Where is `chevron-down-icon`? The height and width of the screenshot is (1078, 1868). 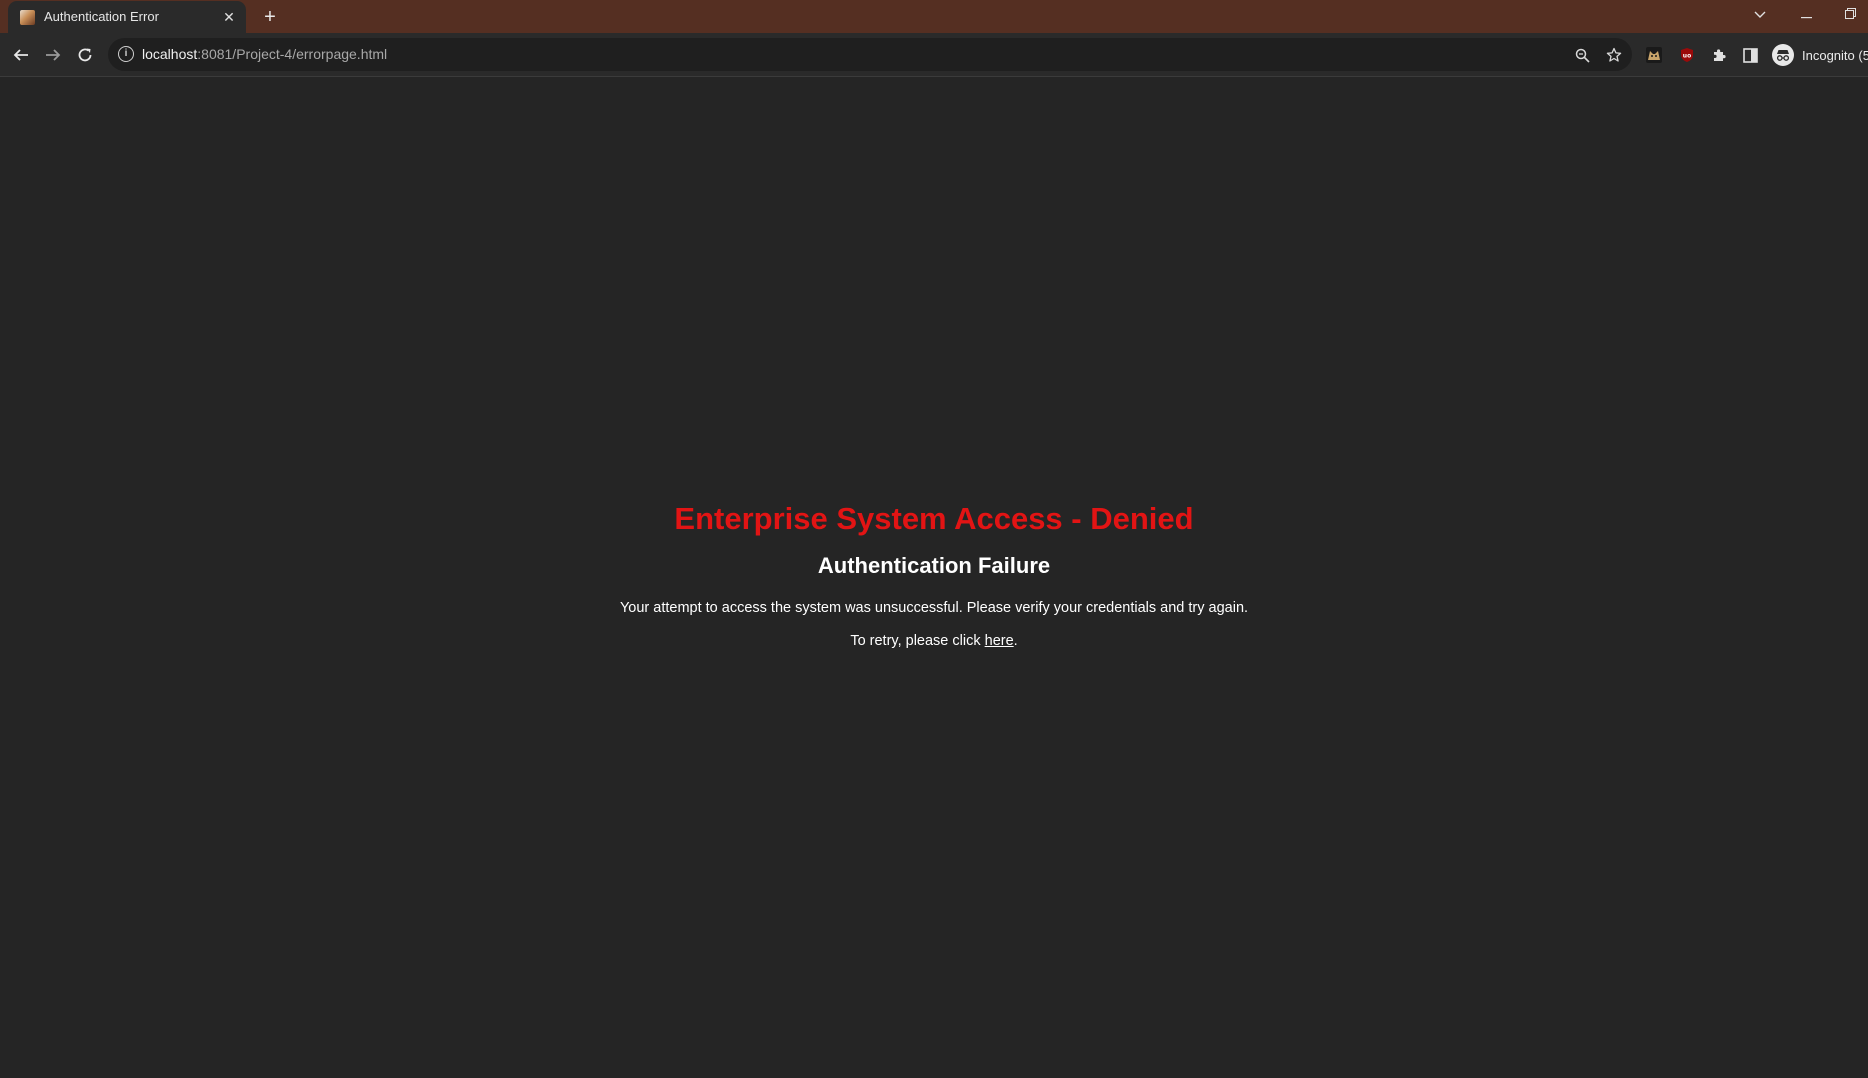
chevron-down-icon is located at coordinates (1760, 14).